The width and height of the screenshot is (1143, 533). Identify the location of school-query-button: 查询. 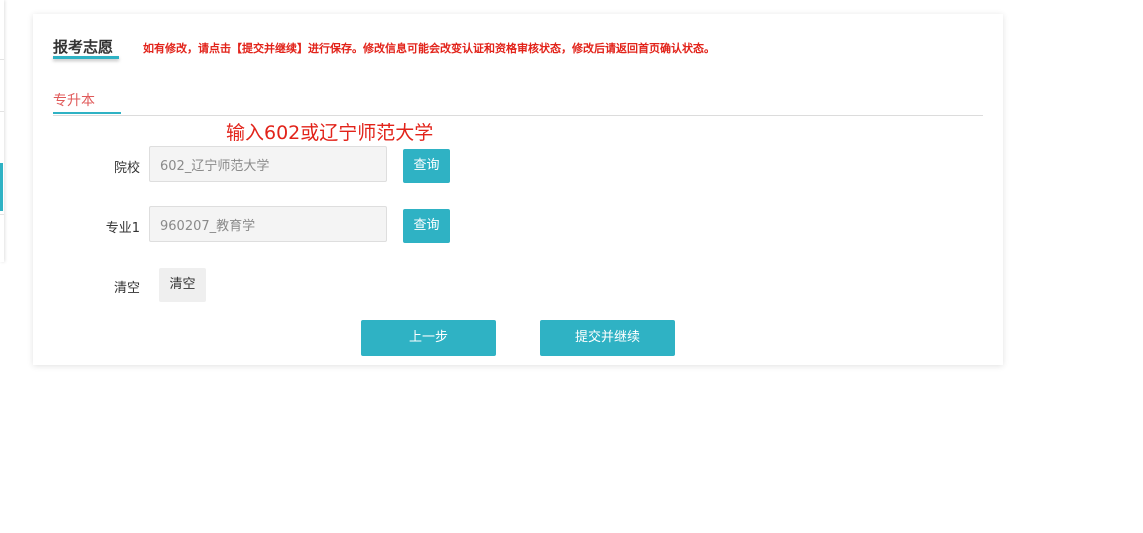
(426, 166).